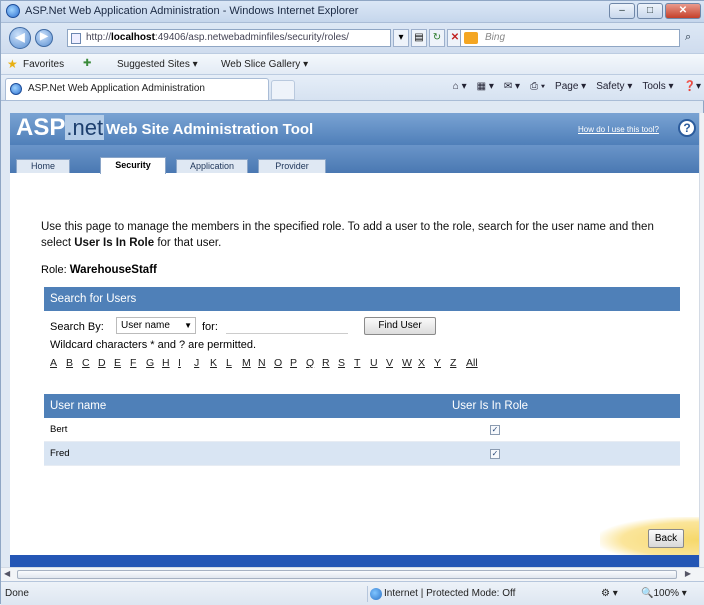 The height and width of the screenshot is (605, 704). I want to click on scrollbar-thumb, so click(347, 574).